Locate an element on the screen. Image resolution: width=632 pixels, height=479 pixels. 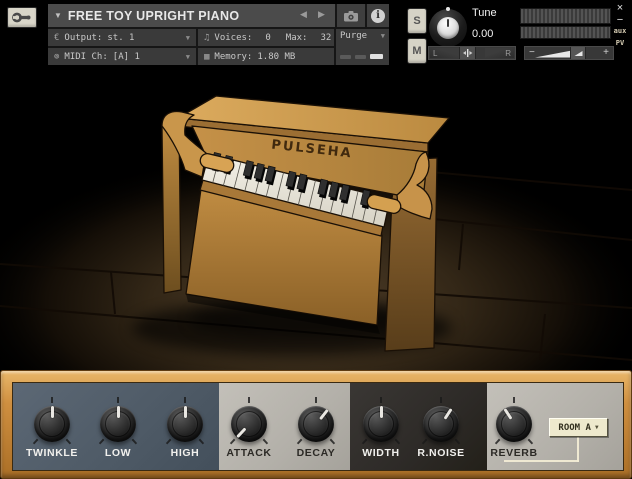
pan-handle is located at coordinates (467, 53).